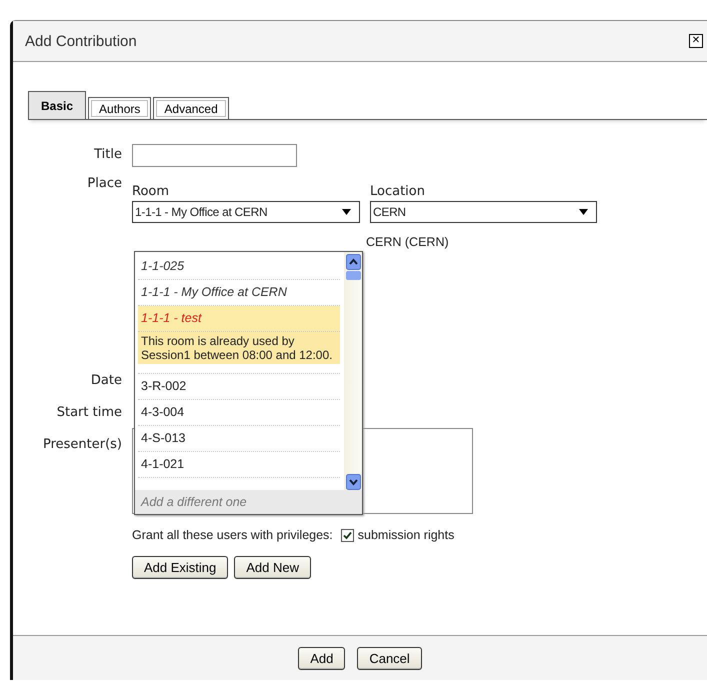  Describe the element at coordinates (408, 242) in the screenshot. I see `location-note: CERN (CERN)` at that location.